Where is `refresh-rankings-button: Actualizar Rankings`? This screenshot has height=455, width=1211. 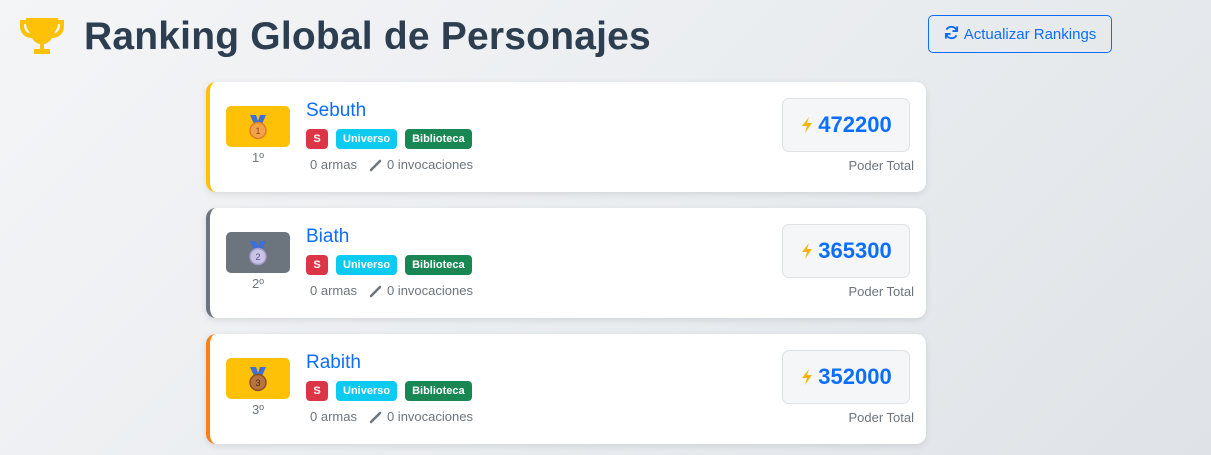
refresh-rankings-button: Actualizar Rankings is located at coordinates (1020, 34).